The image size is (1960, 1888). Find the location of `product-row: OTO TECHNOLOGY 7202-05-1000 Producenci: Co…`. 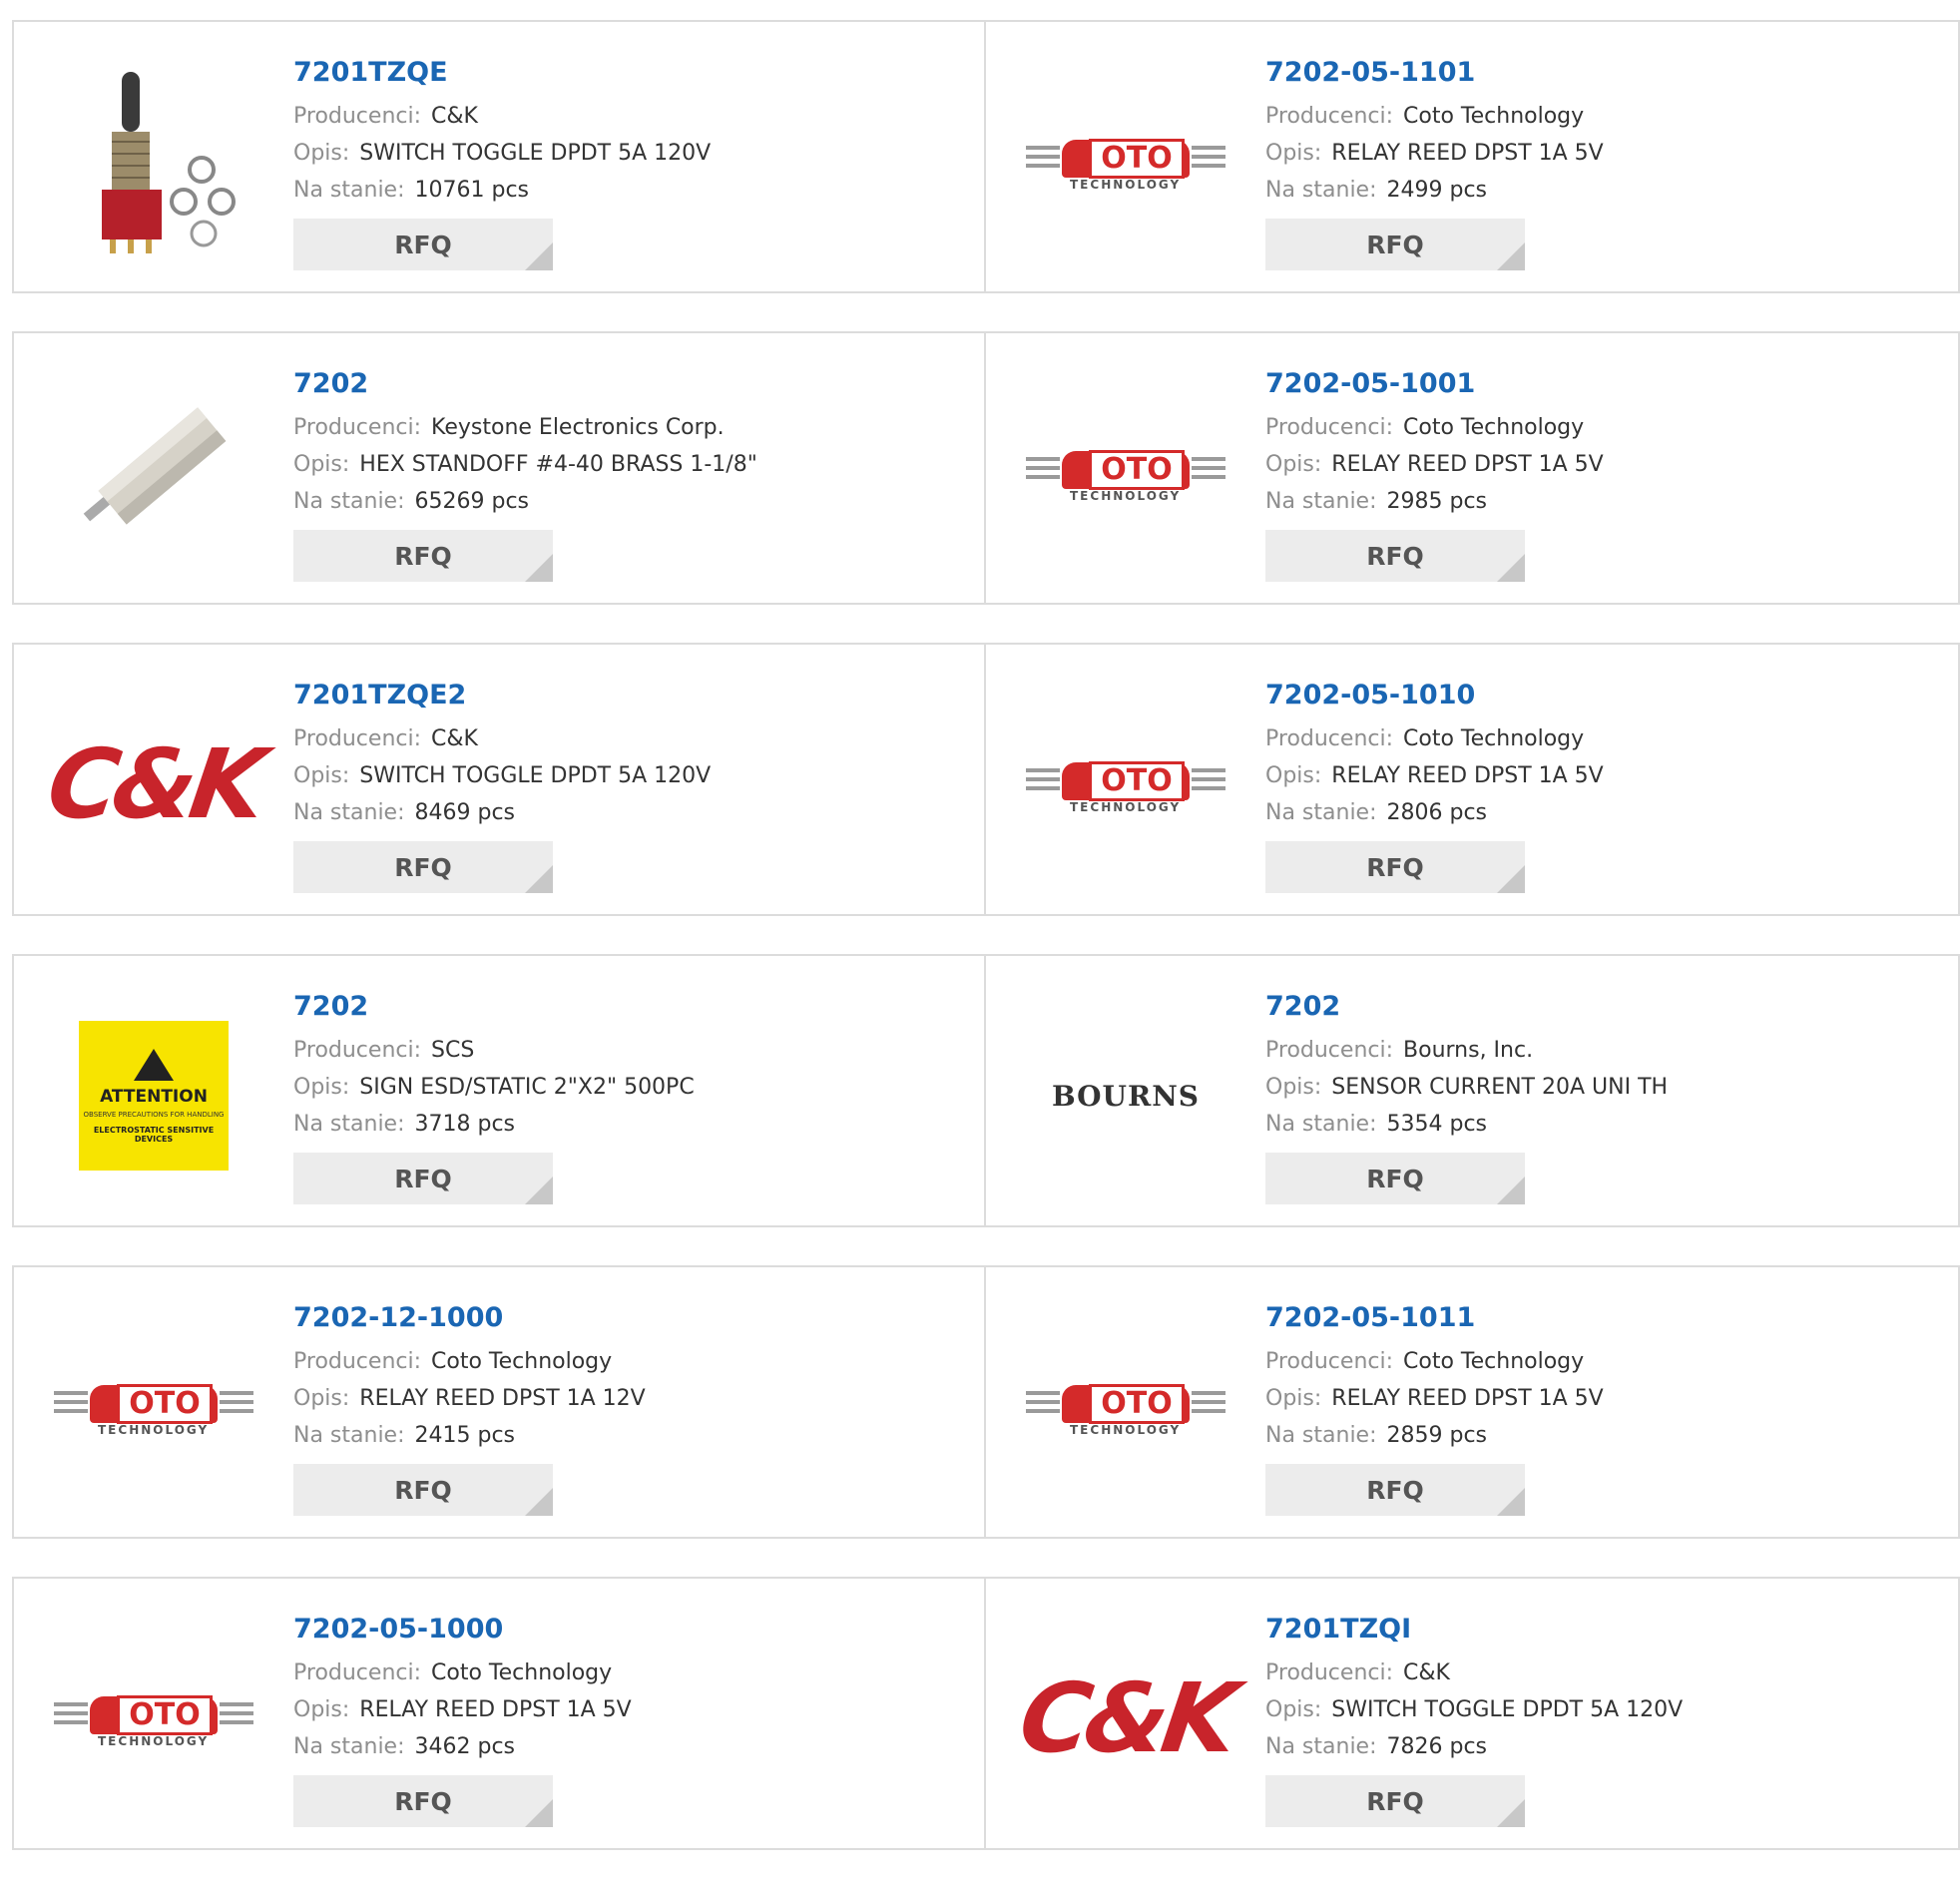

product-row: OTO TECHNOLOGY 7202-05-1000 Producenci: Co… is located at coordinates (986, 1713).